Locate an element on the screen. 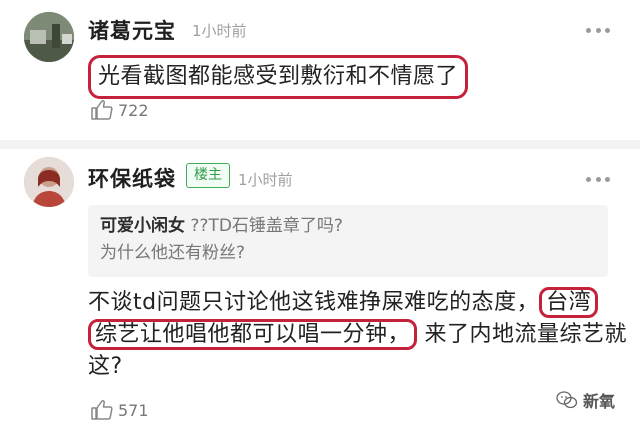 The image size is (640, 428). highlight-box-2: 综艺让他唱他都可以唱一分钟， is located at coordinates (253, 334).